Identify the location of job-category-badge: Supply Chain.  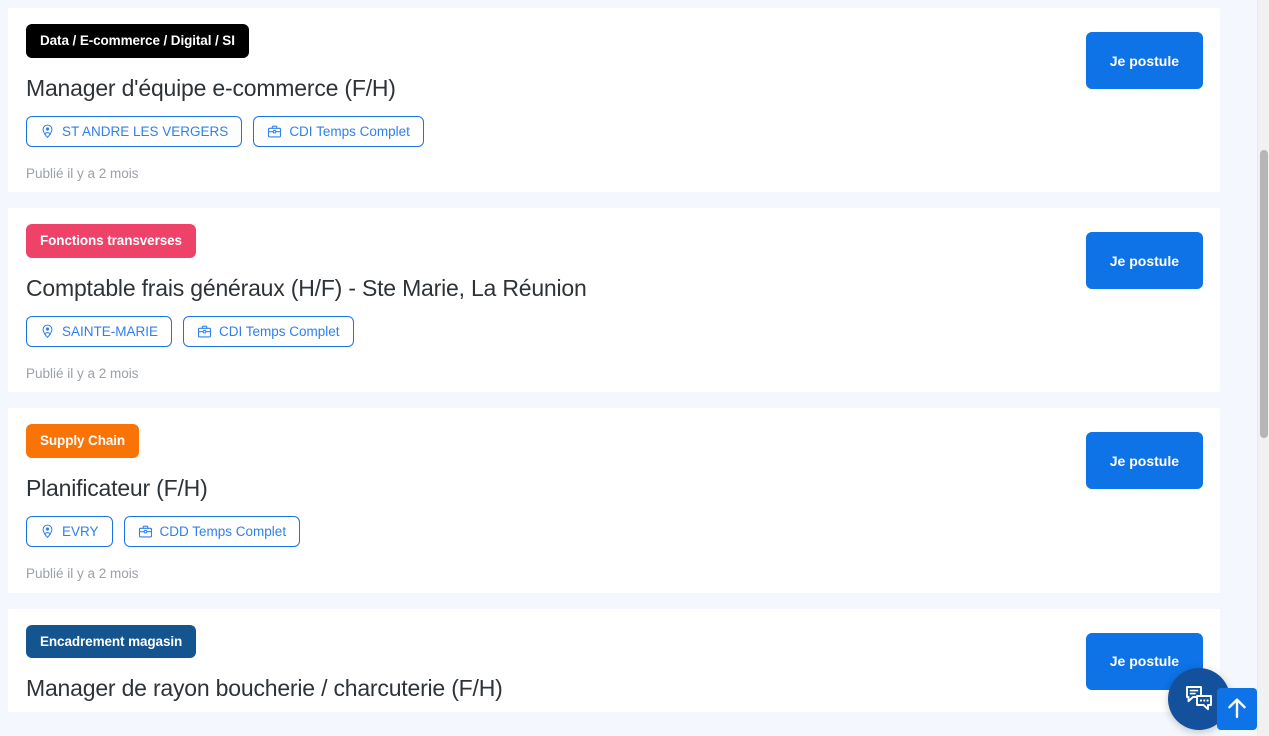
(83, 441).